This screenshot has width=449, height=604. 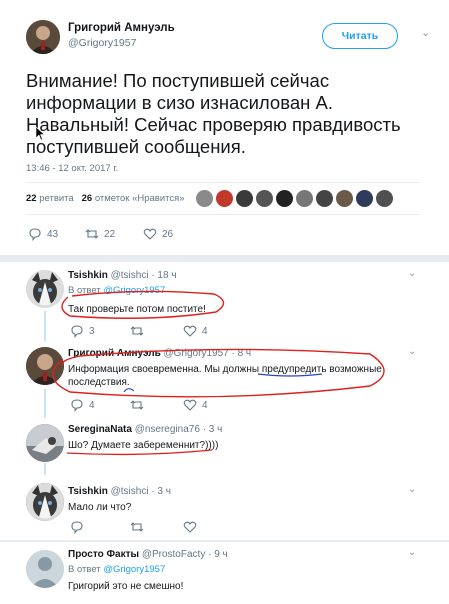 I want to click on reply-to-prefix: В ответ, so click(x=84, y=569).